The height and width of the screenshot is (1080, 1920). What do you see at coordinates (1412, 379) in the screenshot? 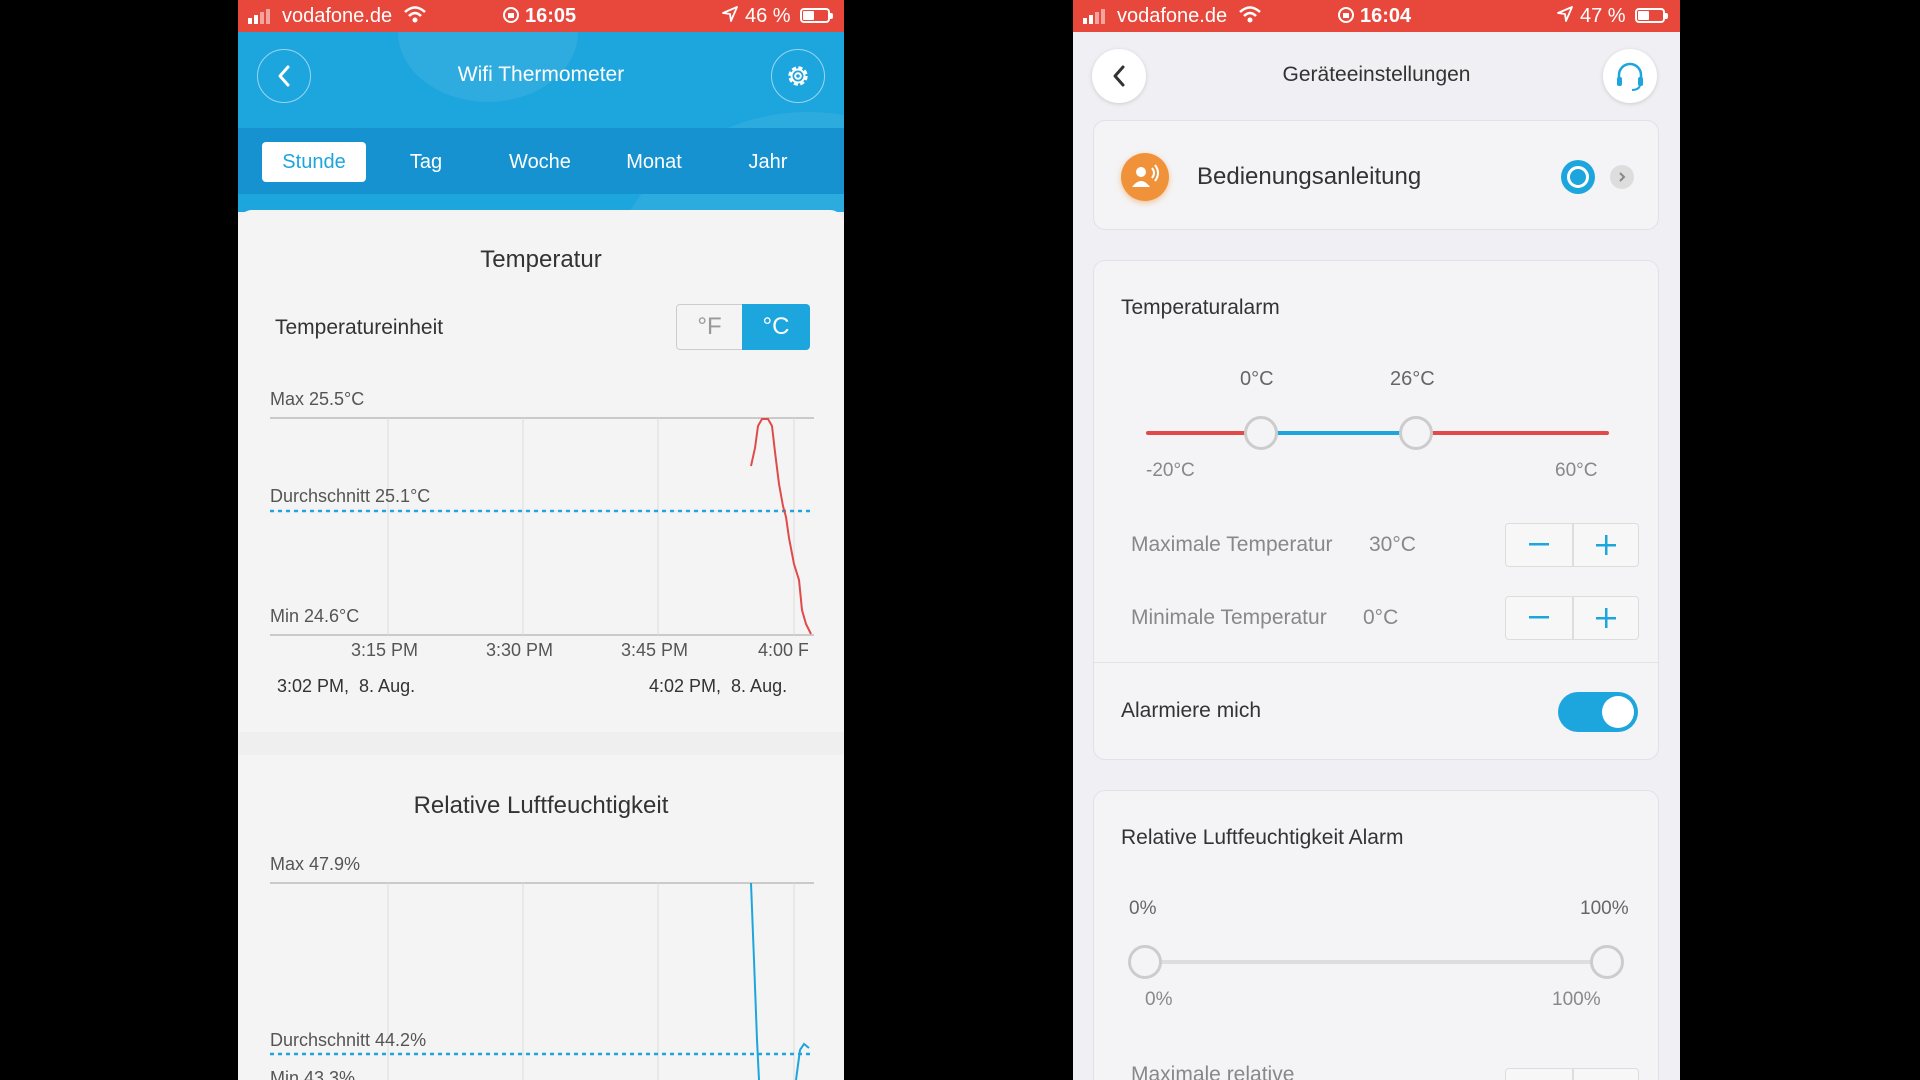
I see `high-threshold-value: 26°C` at bounding box center [1412, 379].